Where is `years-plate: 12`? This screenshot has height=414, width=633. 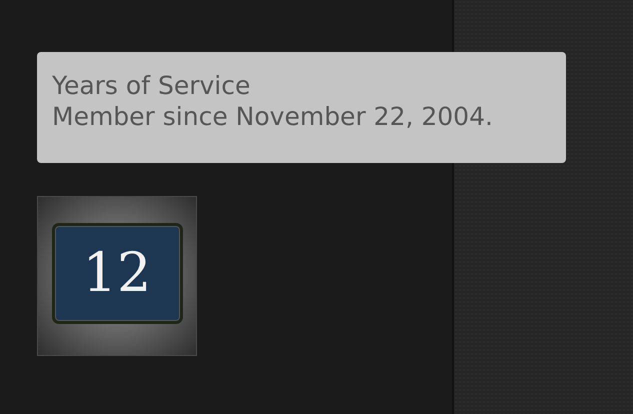
years-plate: 12 is located at coordinates (117, 273).